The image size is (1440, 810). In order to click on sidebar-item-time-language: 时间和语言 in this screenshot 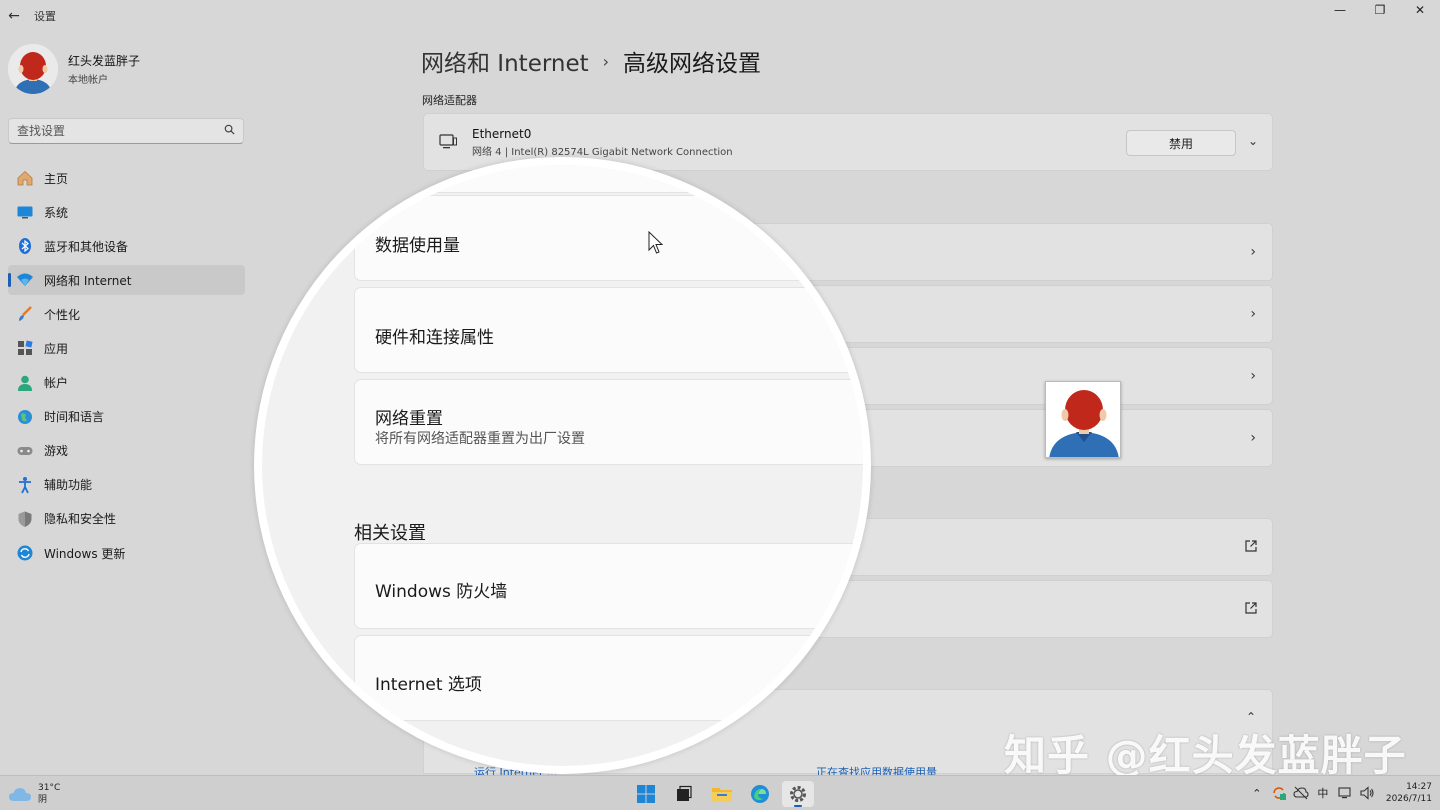, I will do `click(126, 417)`.